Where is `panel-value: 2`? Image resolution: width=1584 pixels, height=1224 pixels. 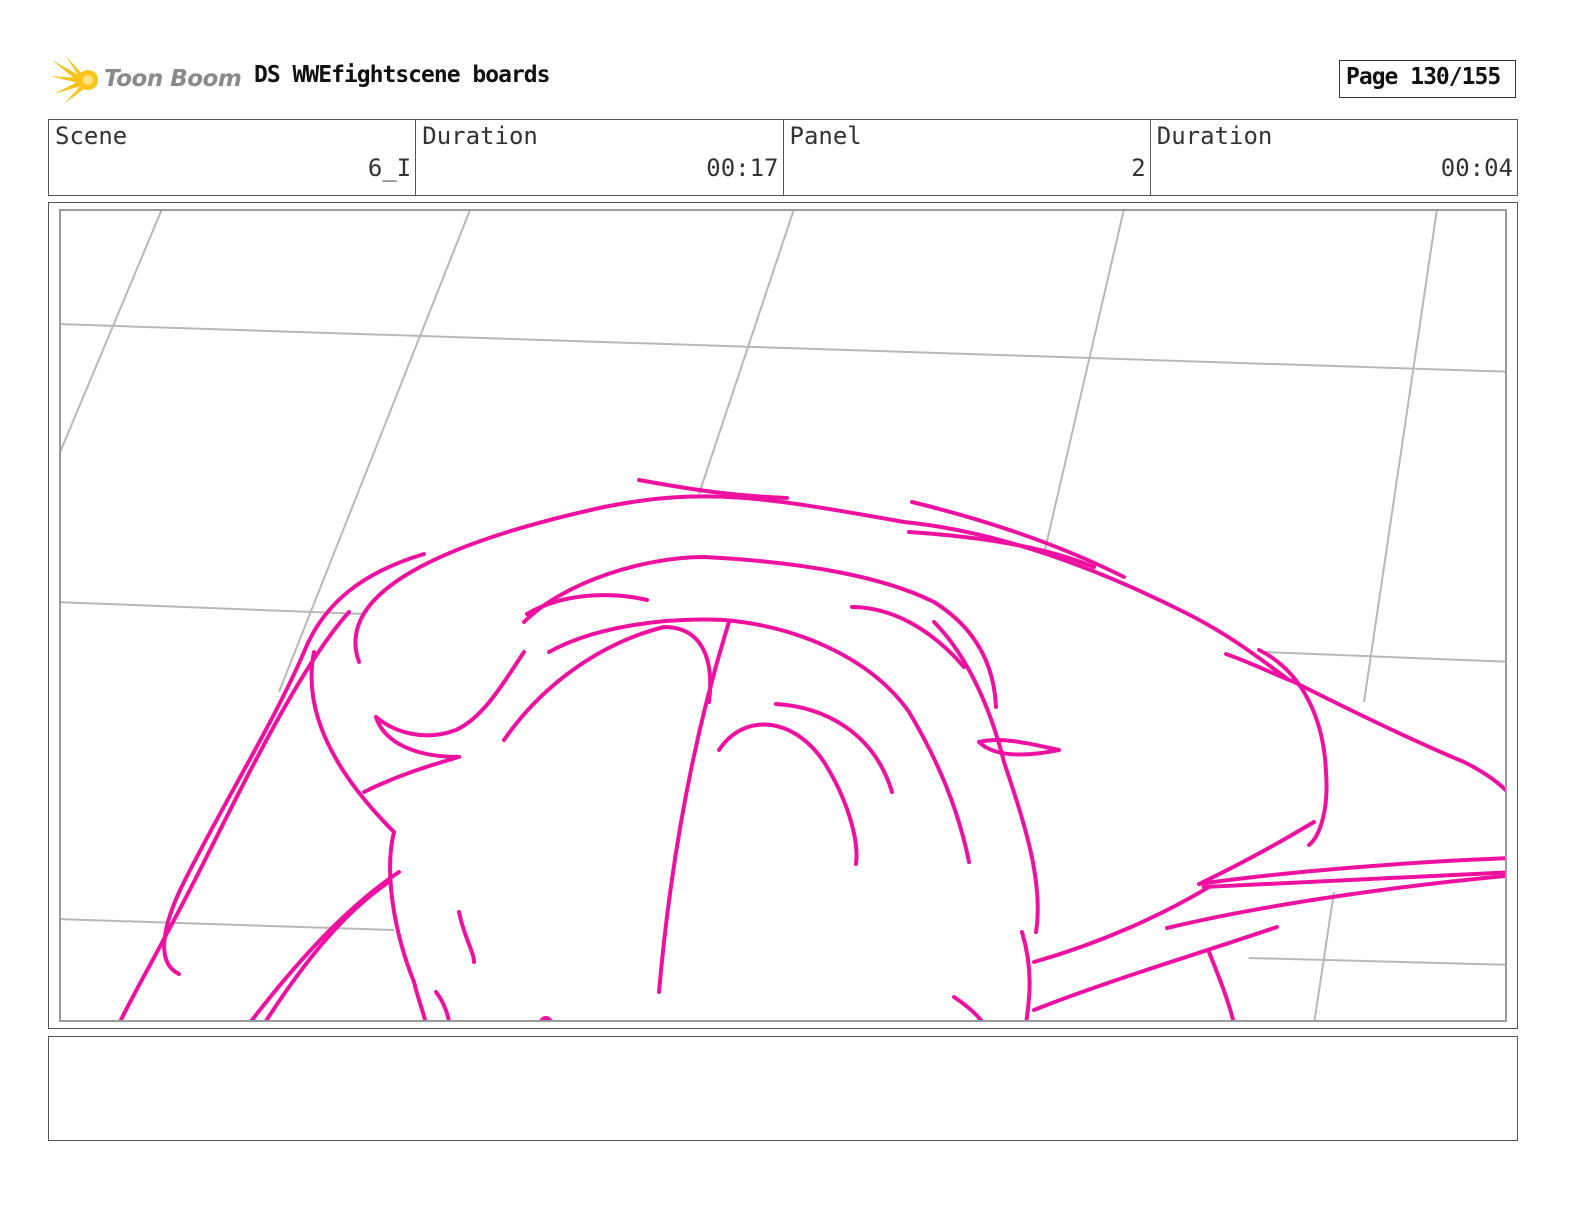
panel-value: 2 is located at coordinates (1138, 168).